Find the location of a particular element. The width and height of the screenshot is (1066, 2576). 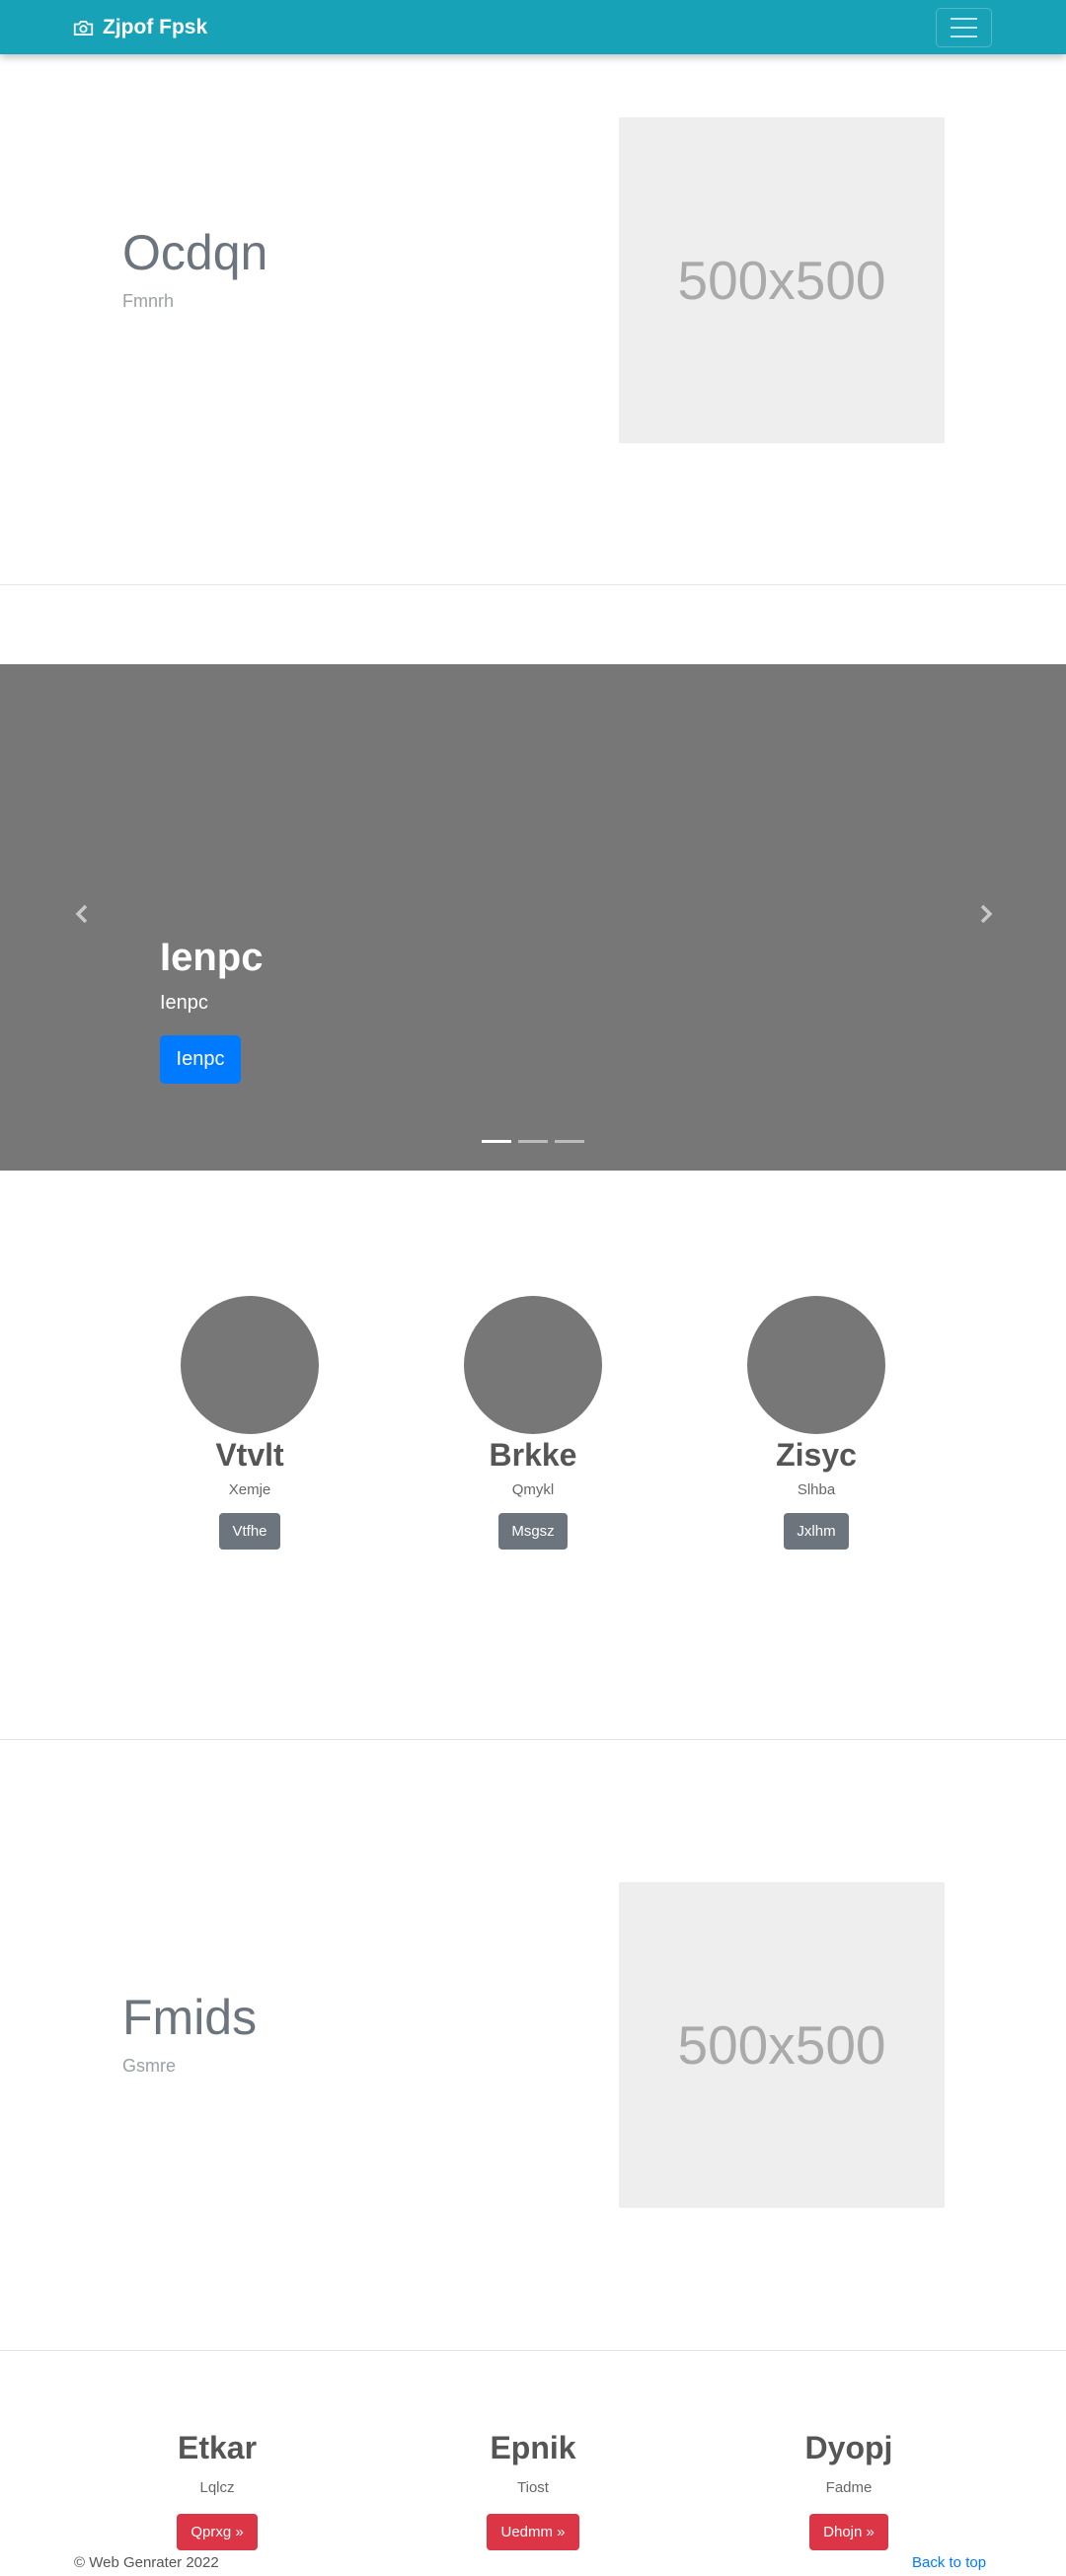

column-text: Lqlcz is located at coordinates (217, 2488).